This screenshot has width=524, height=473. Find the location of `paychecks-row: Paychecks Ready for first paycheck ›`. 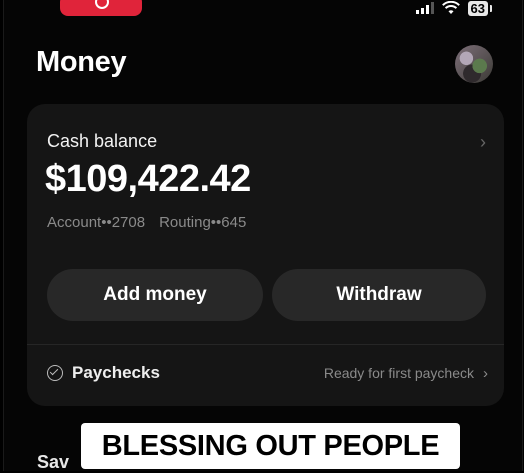

paychecks-row: Paychecks Ready for first paycheck › is located at coordinates (267, 373).